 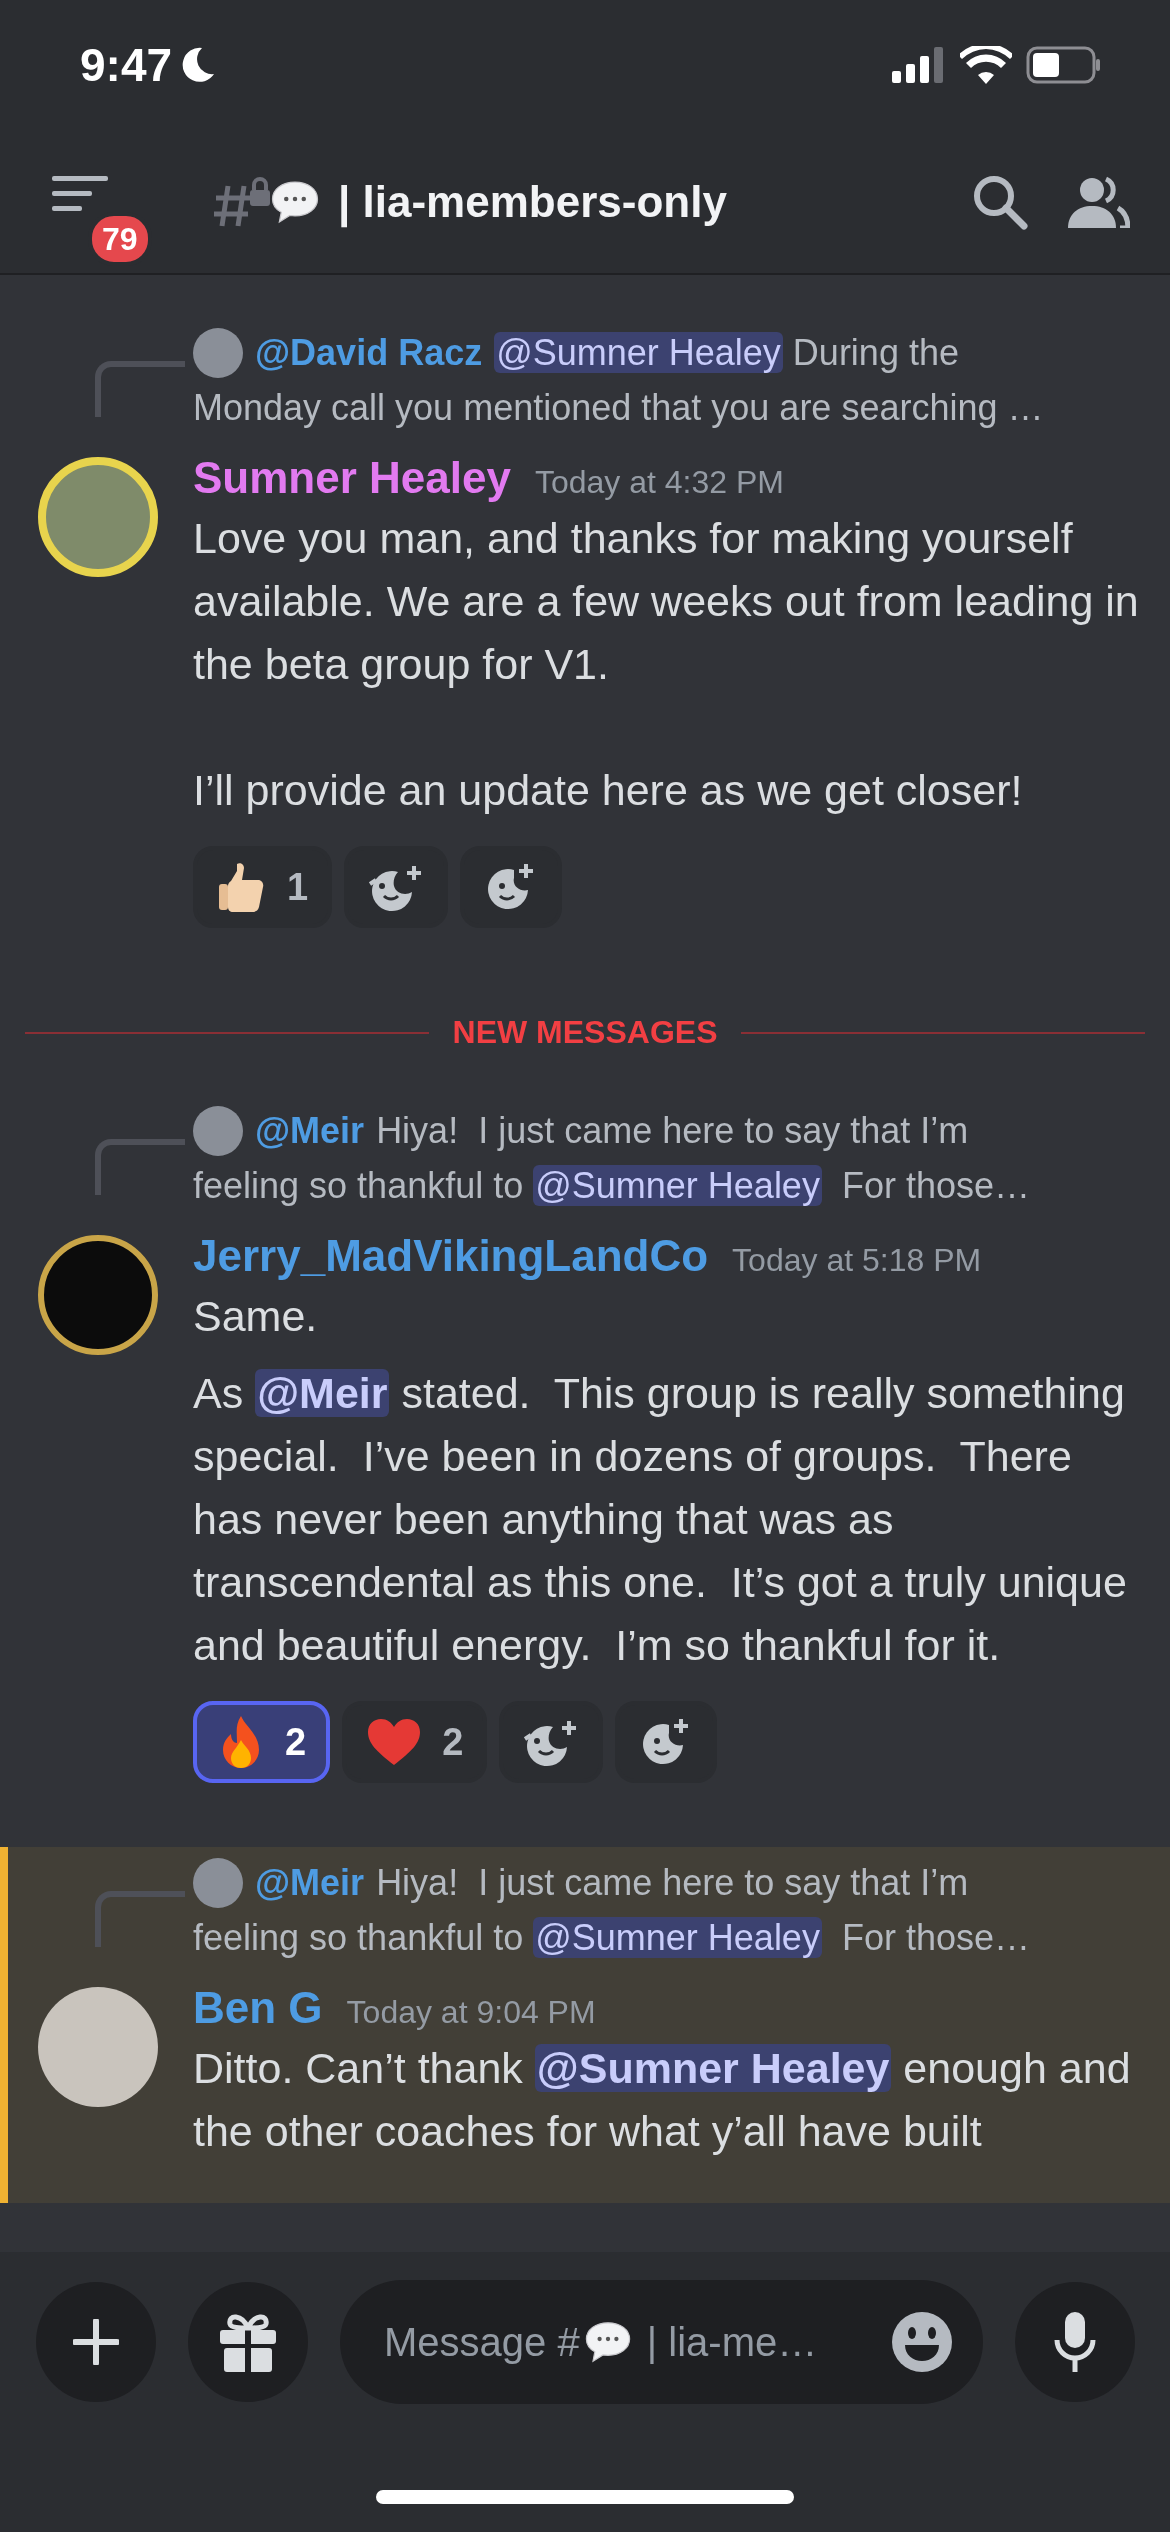 What do you see at coordinates (258, 2008) in the screenshot?
I see `author-name: Ben G` at bounding box center [258, 2008].